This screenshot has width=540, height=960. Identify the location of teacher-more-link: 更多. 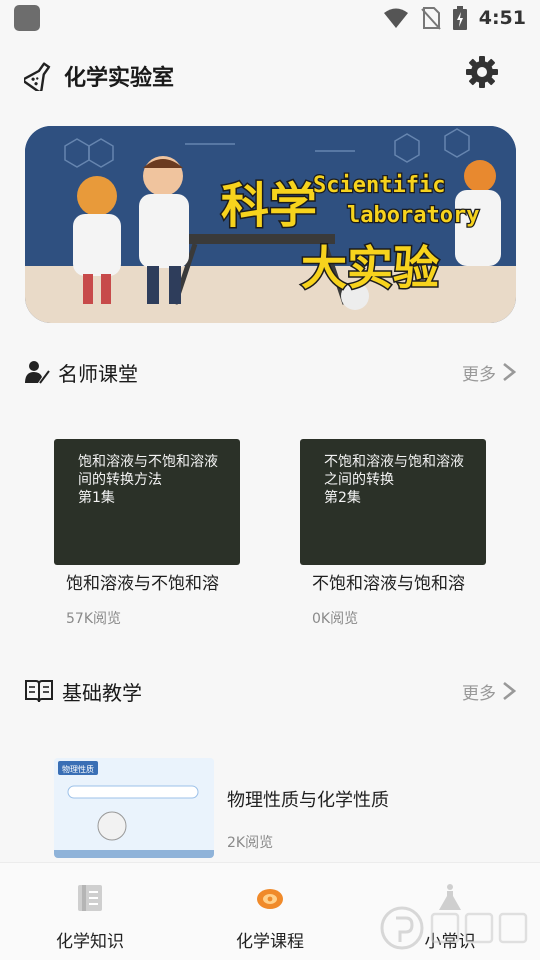
(489, 372).